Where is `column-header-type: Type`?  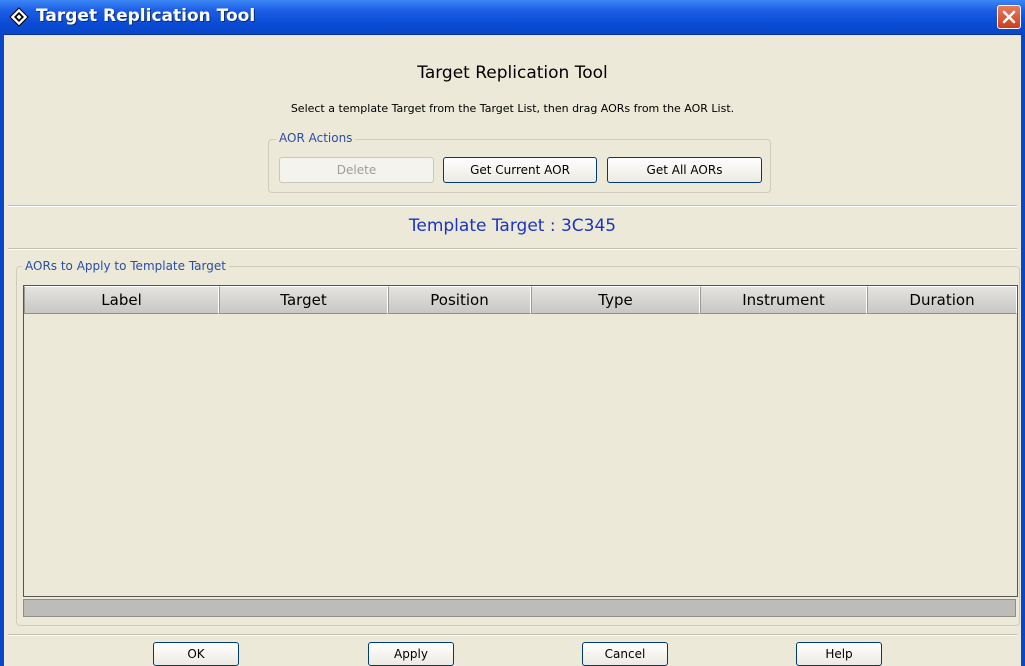
column-header-type: Type is located at coordinates (615, 300).